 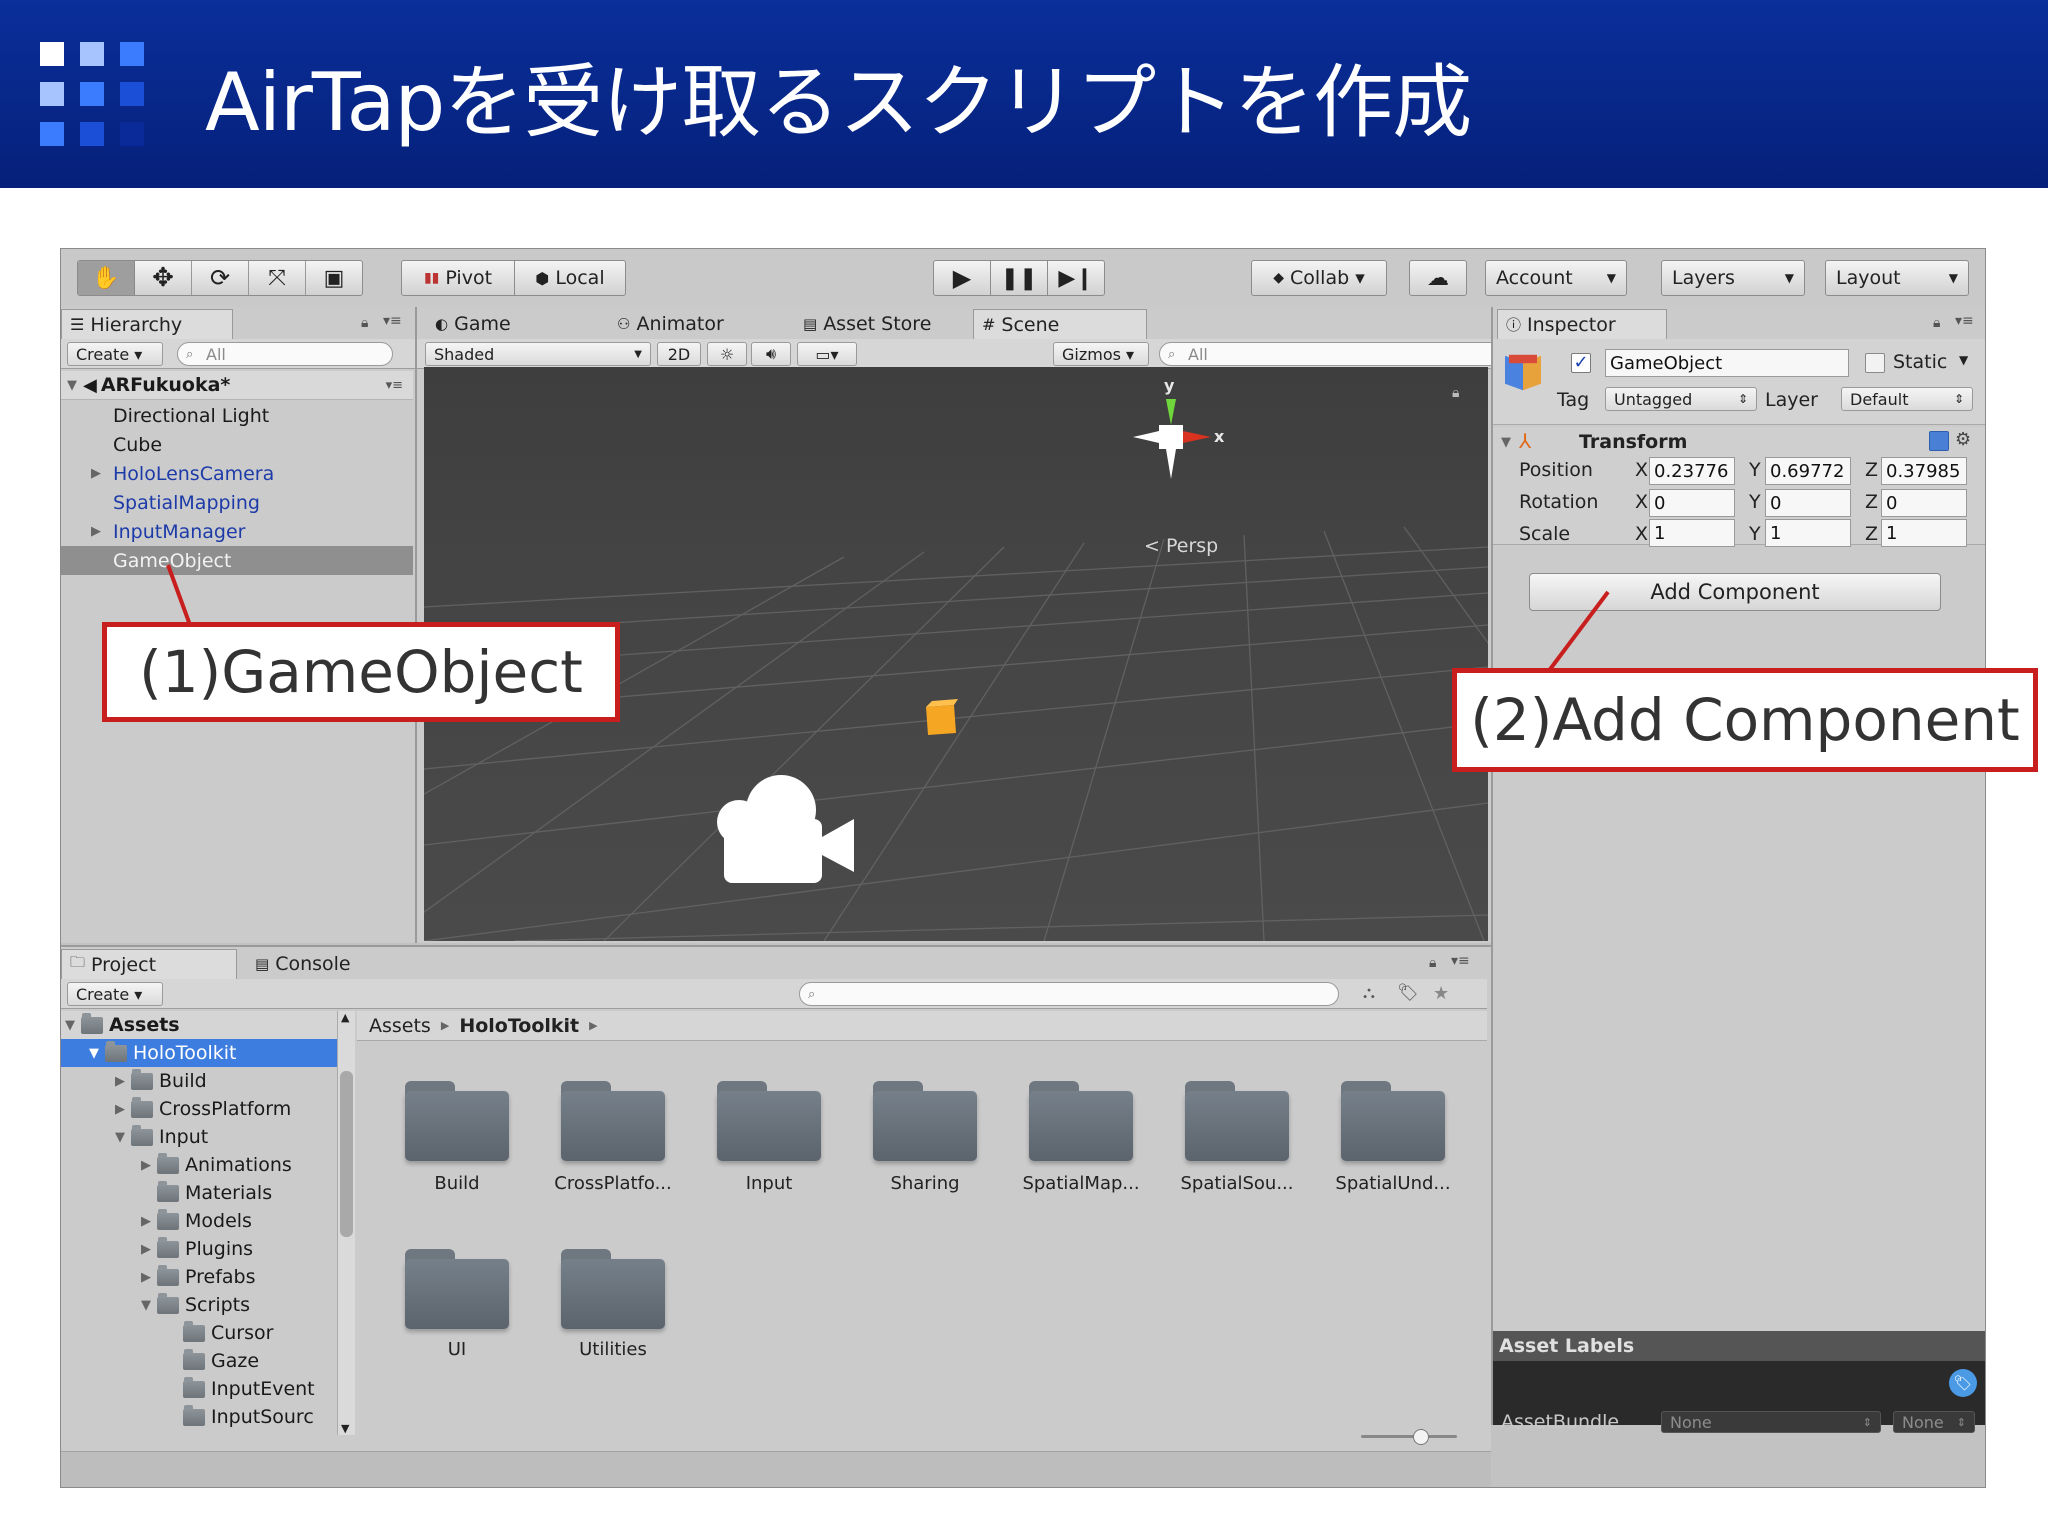 I want to click on scale-y-field: 1, so click(x=1808, y=533).